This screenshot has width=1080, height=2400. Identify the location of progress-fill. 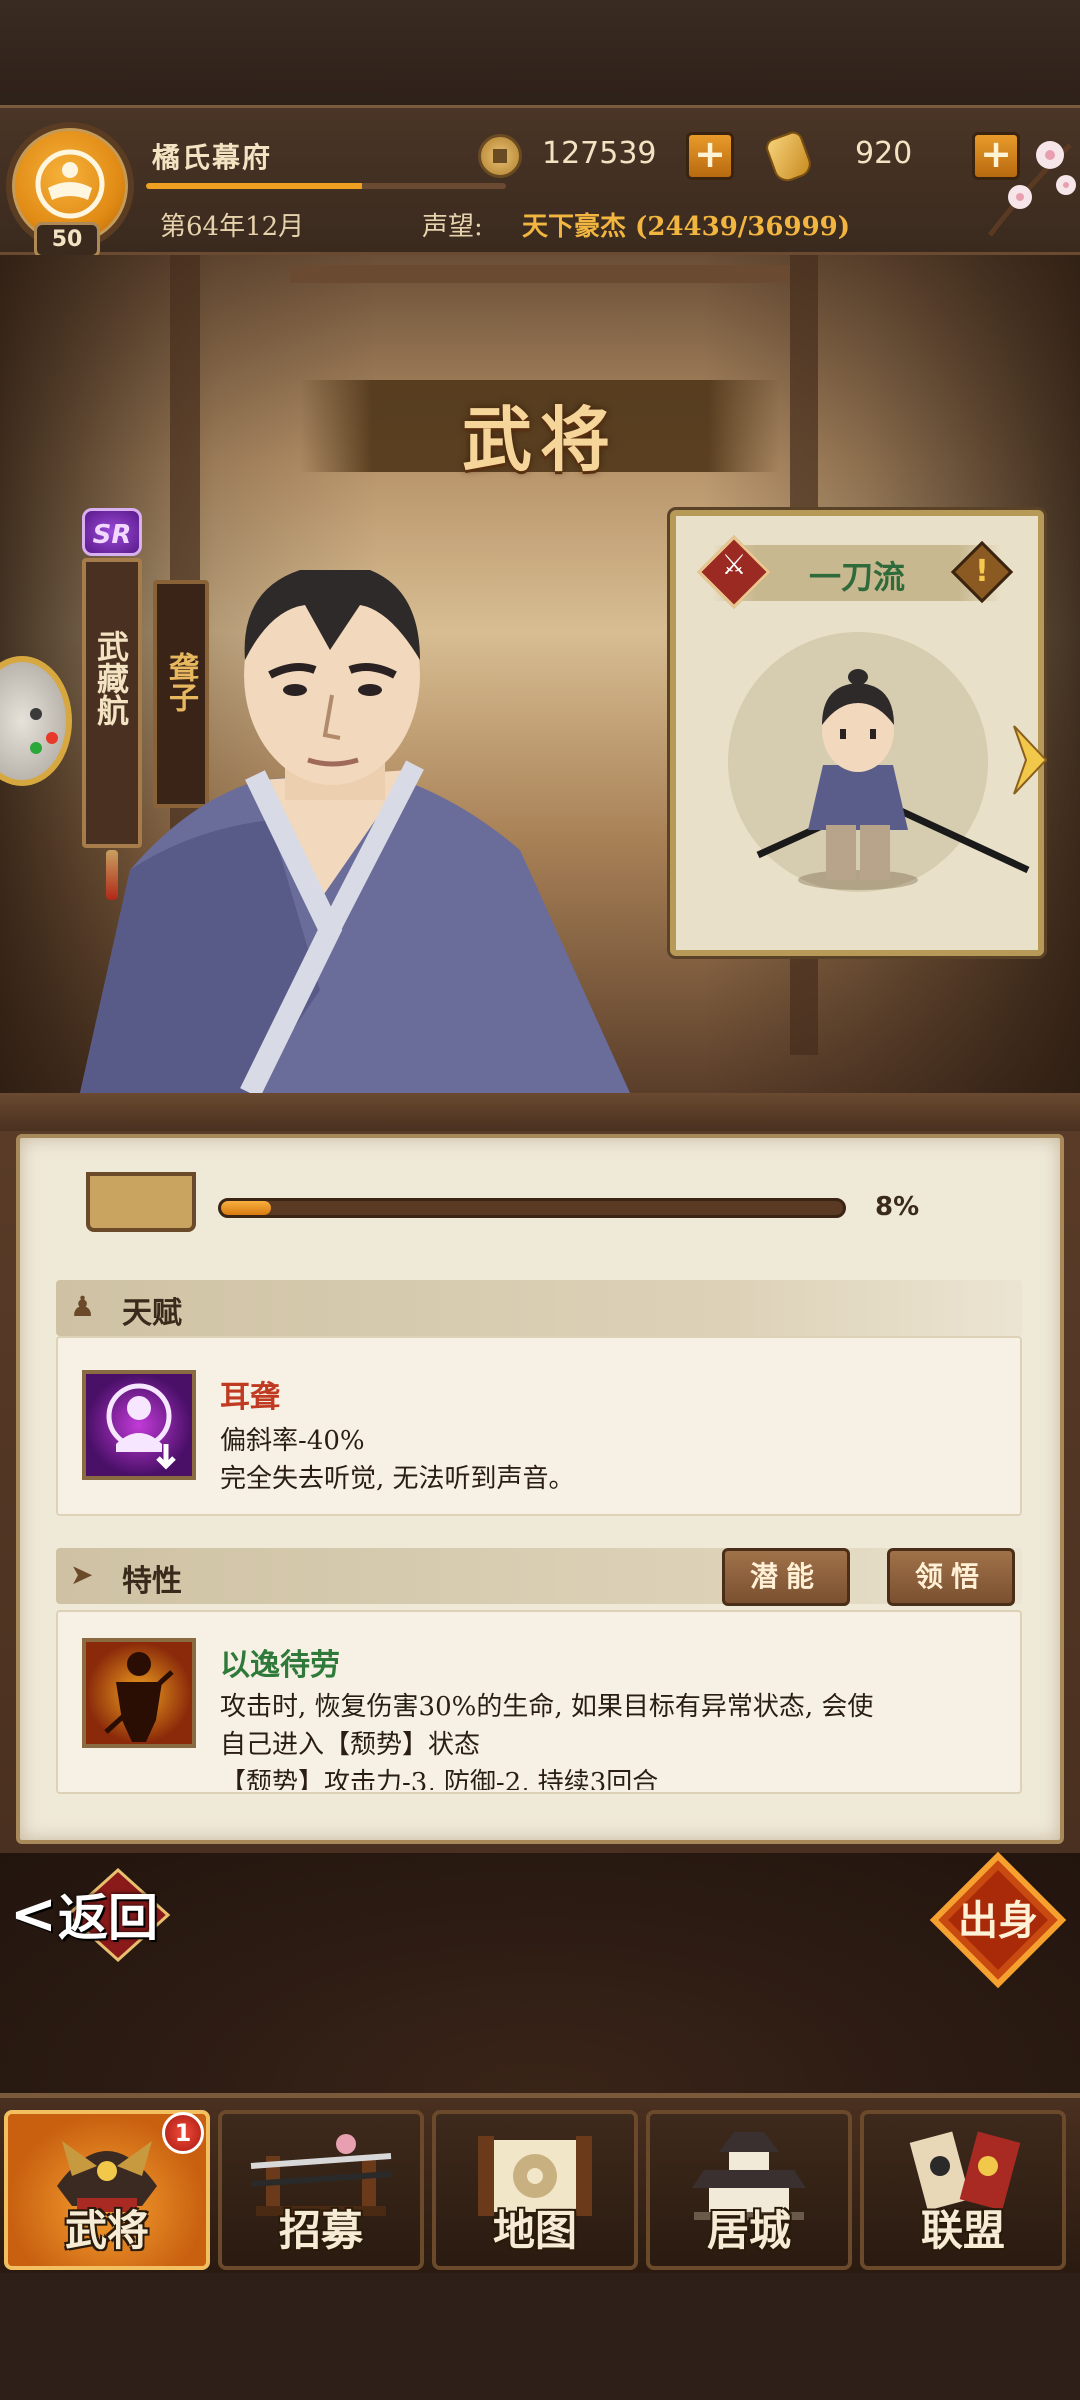
(246, 1208).